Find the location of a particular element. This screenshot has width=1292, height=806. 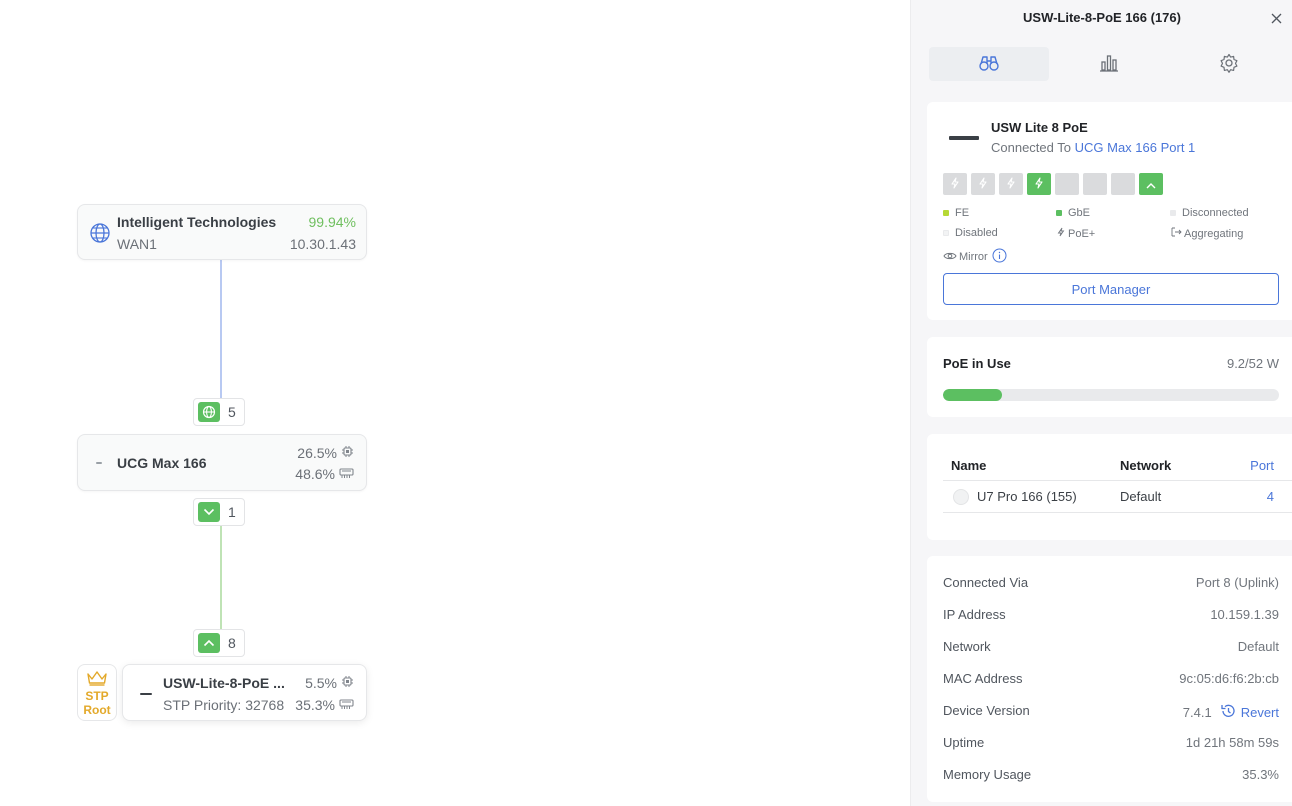

legend-aggregating: Aggregating is located at coordinates (1206, 233).